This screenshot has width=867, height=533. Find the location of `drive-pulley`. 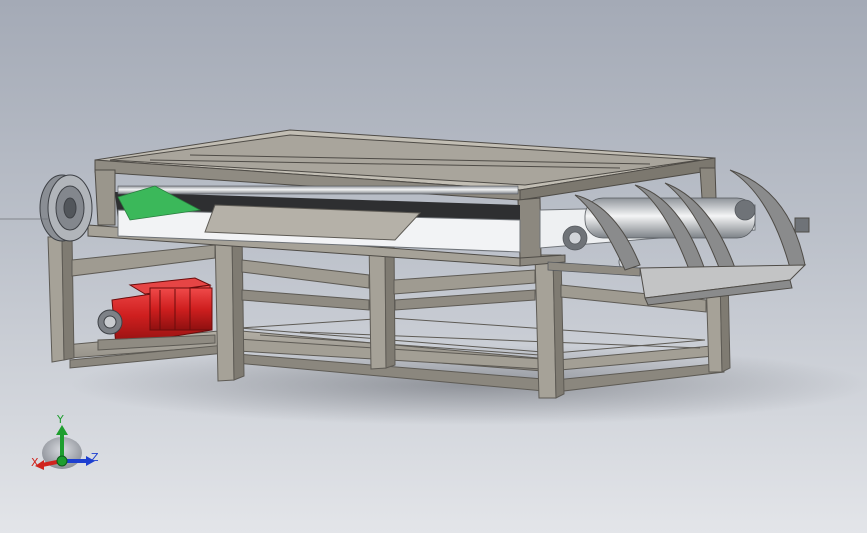

drive-pulley is located at coordinates (46, 208).